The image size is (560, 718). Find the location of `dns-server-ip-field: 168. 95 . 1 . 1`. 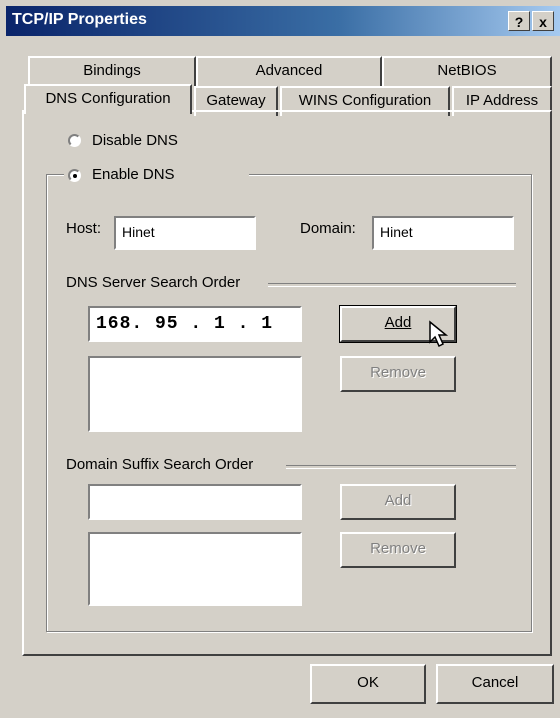

dns-server-ip-field: 168. 95 . 1 . 1 is located at coordinates (195, 324).